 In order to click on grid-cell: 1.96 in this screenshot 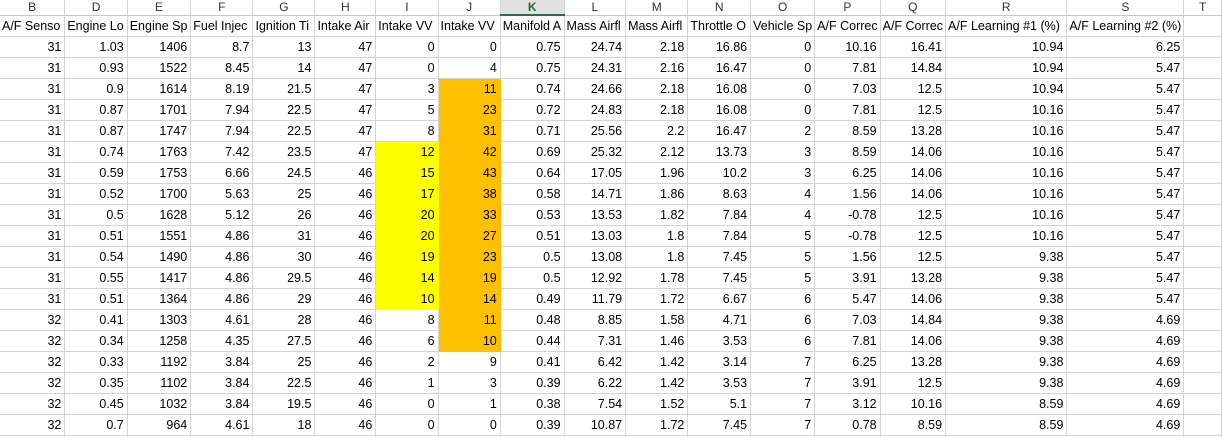, I will do `click(657, 173)`.